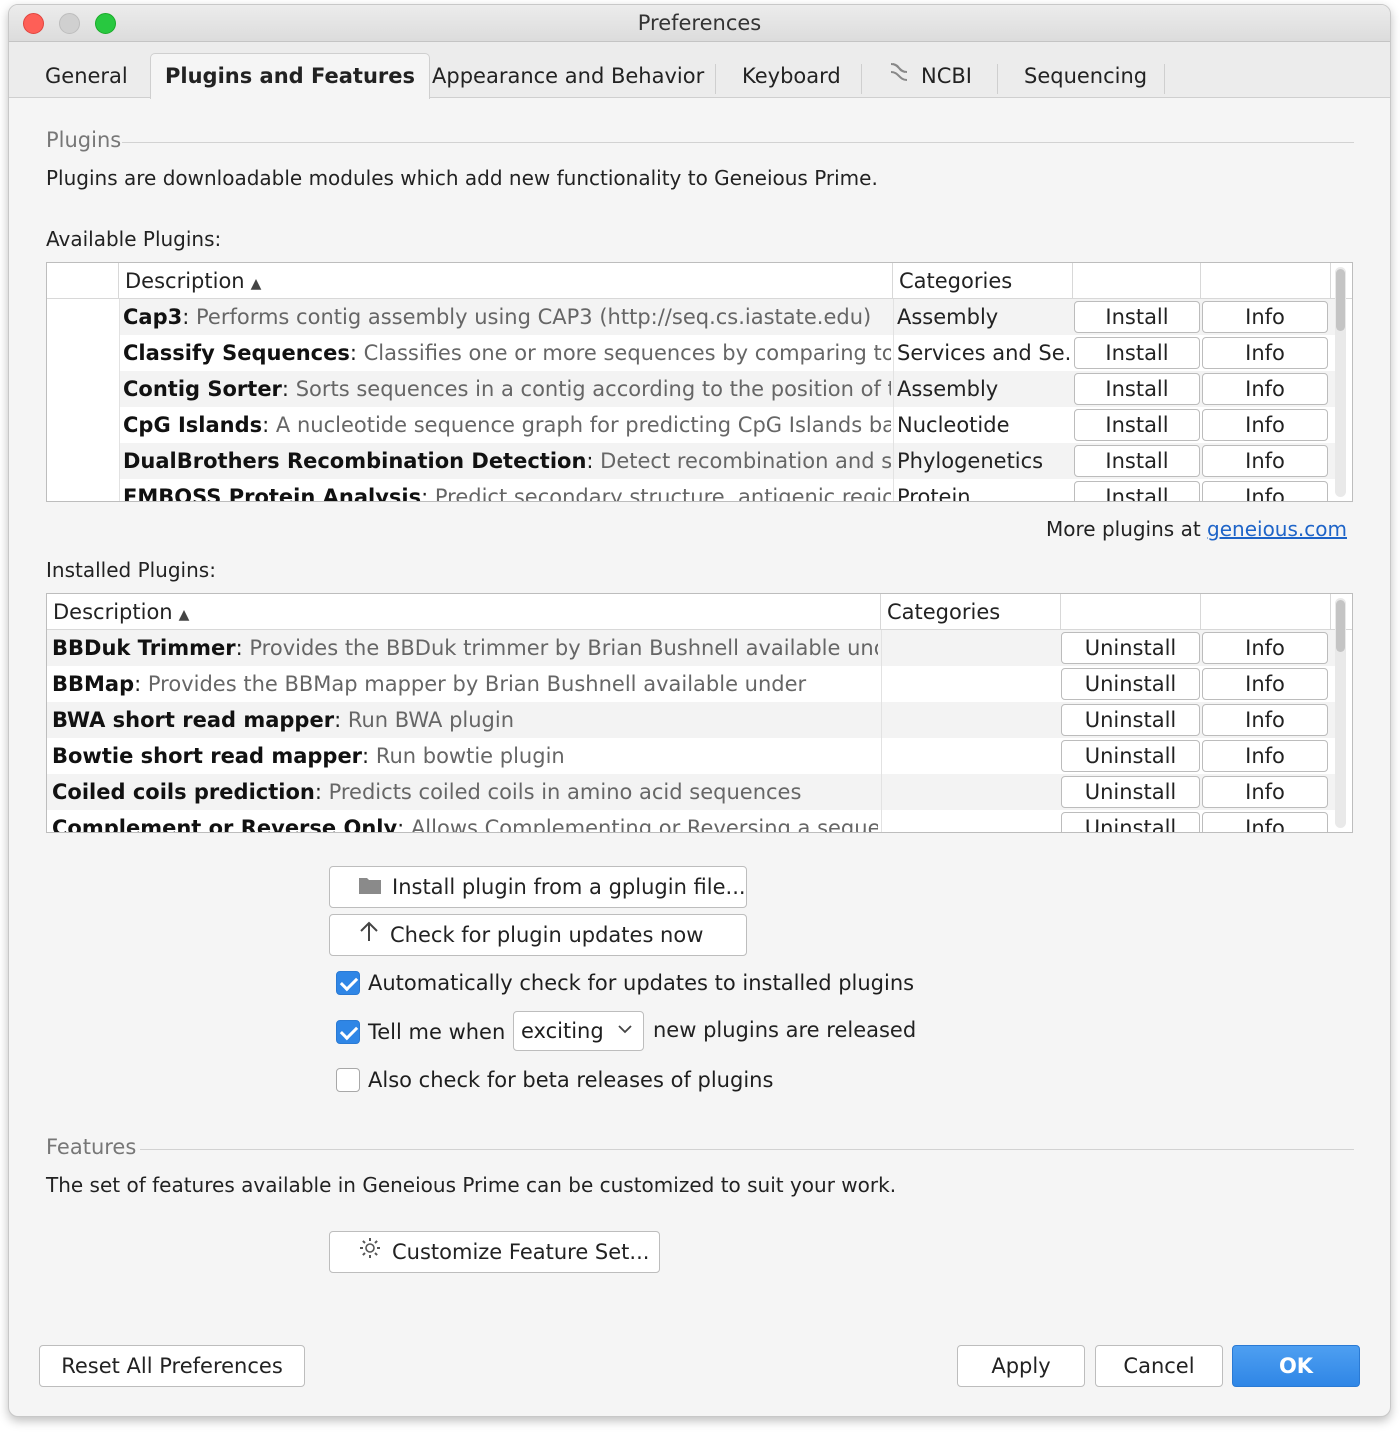  Describe the element at coordinates (370, 888) in the screenshot. I see `folder-icon` at that location.